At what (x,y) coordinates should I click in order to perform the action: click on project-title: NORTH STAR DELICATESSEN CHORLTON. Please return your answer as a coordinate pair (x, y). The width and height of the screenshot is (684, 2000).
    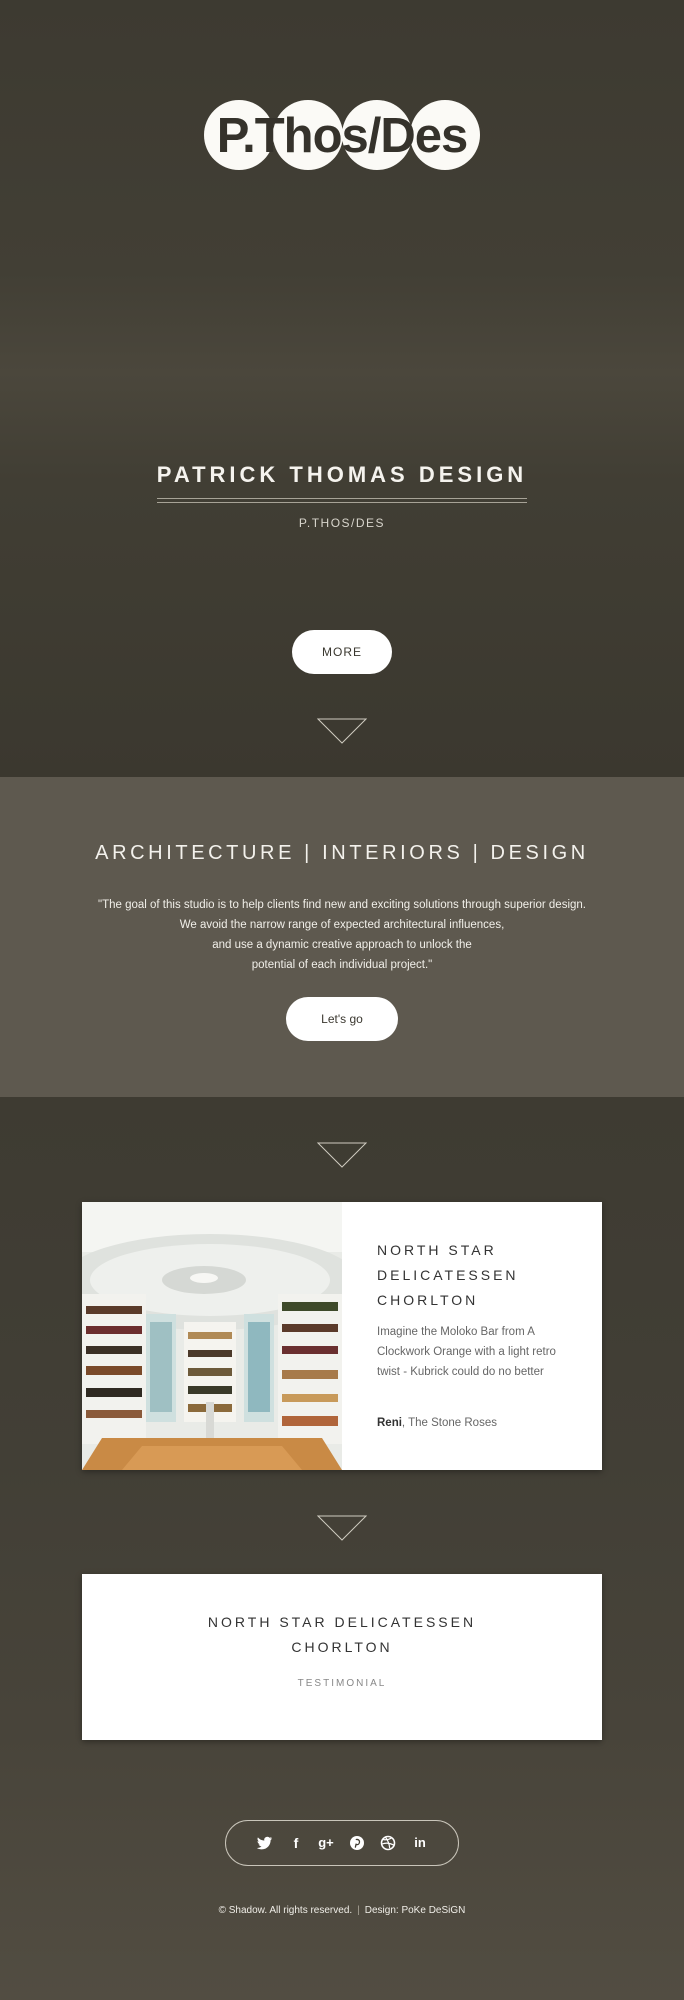
    Looking at the image, I should click on (477, 1275).